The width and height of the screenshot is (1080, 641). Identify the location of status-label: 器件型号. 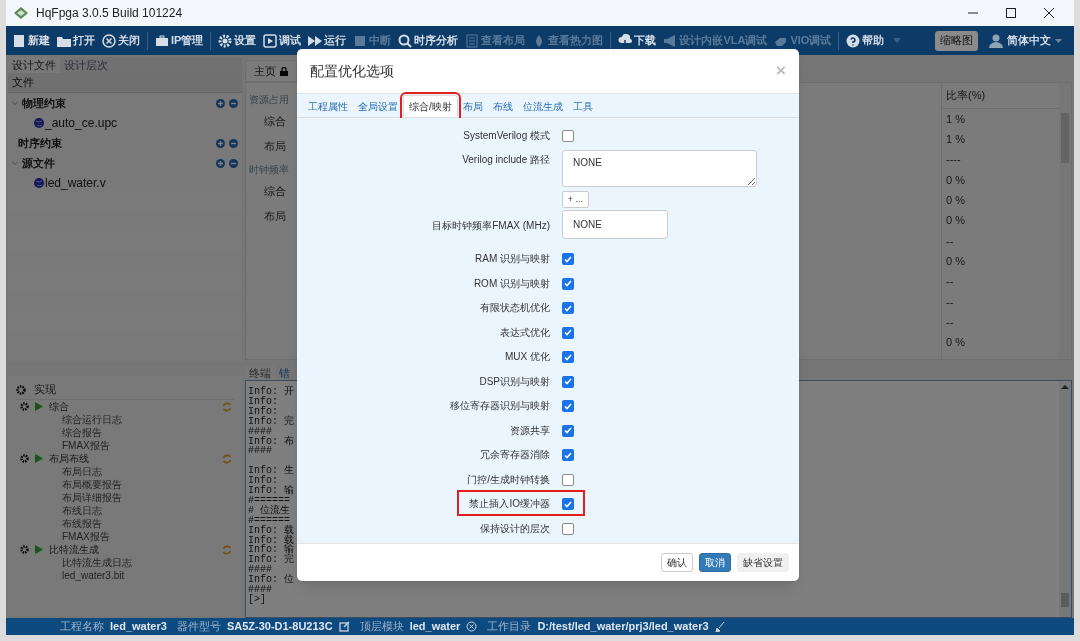
(198, 627).